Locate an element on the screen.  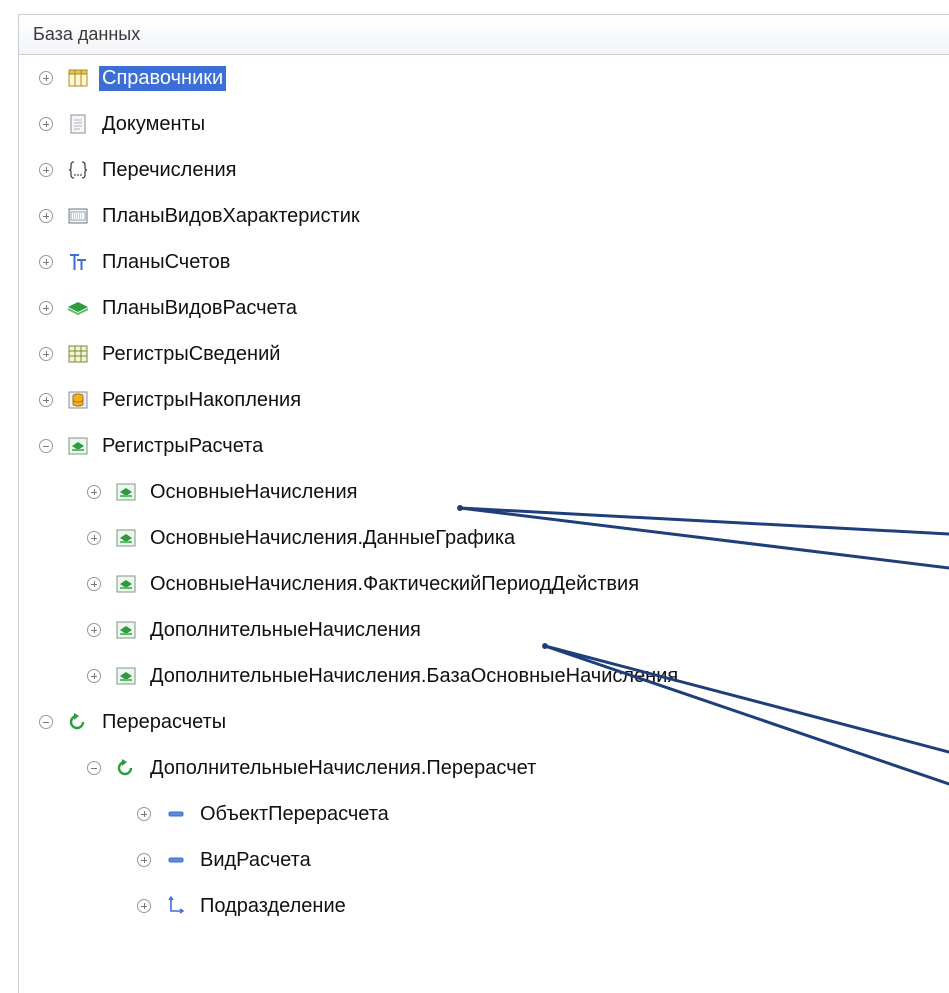
tree-item-recalculations: Перерасчеты is located at coordinates (134, 722).